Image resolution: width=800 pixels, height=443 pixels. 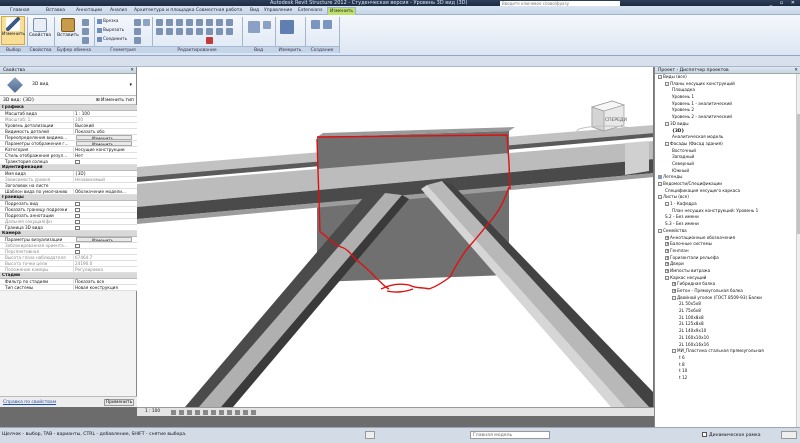 I want to click on browser-tree-item: Уровень 1, so click(x=727, y=97).